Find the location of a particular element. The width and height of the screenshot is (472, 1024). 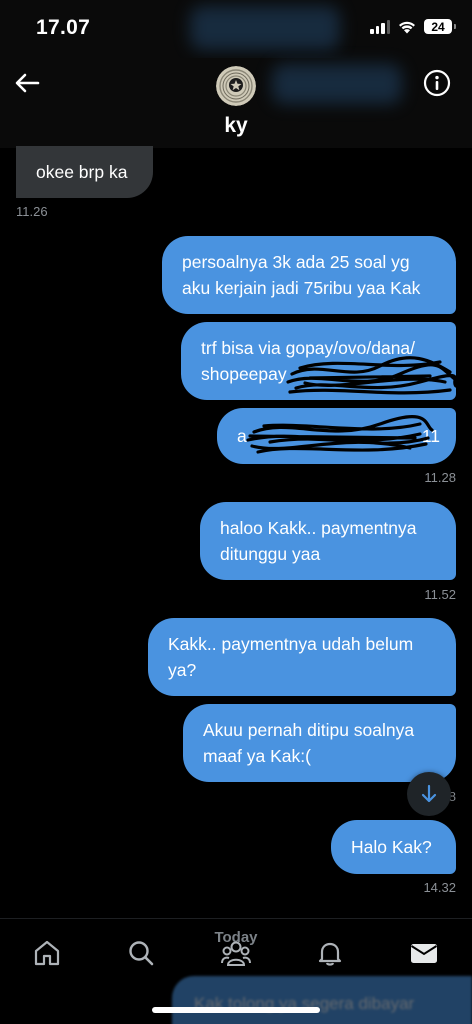

message-timestamp: 14.32 is located at coordinates (439, 887).